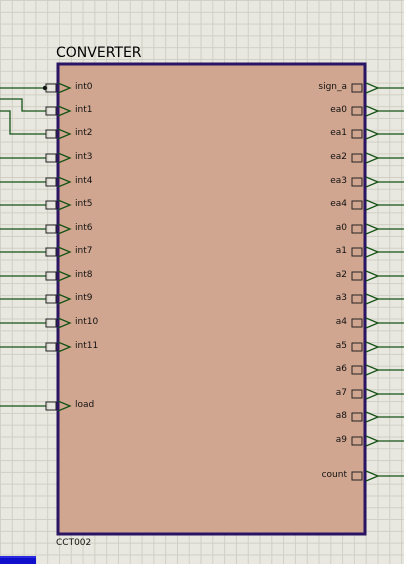 This screenshot has height=564, width=404. Describe the element at coordinates (341, 416) in the screenshot. I see `output-pin-label-a8: a8` at that location.